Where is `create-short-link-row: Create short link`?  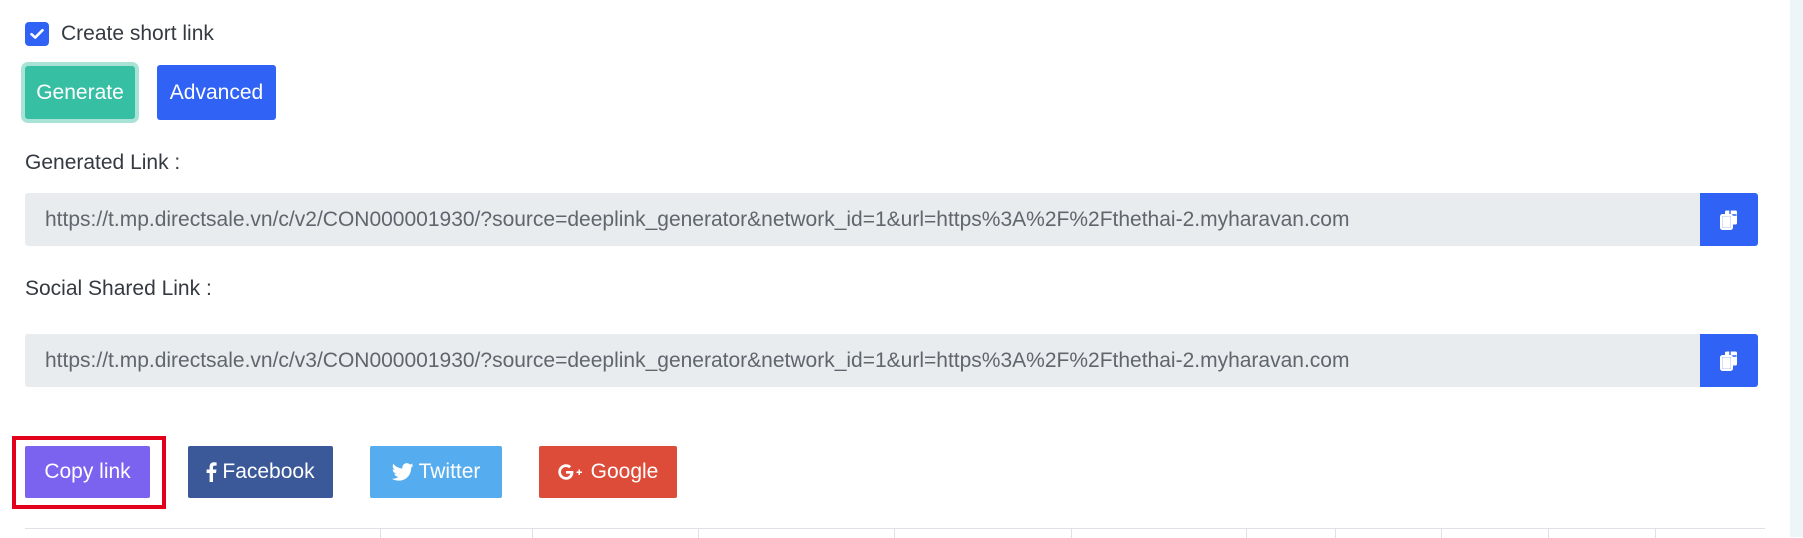
create-short-link-row: Create short link is located at coordinates (119, 34).